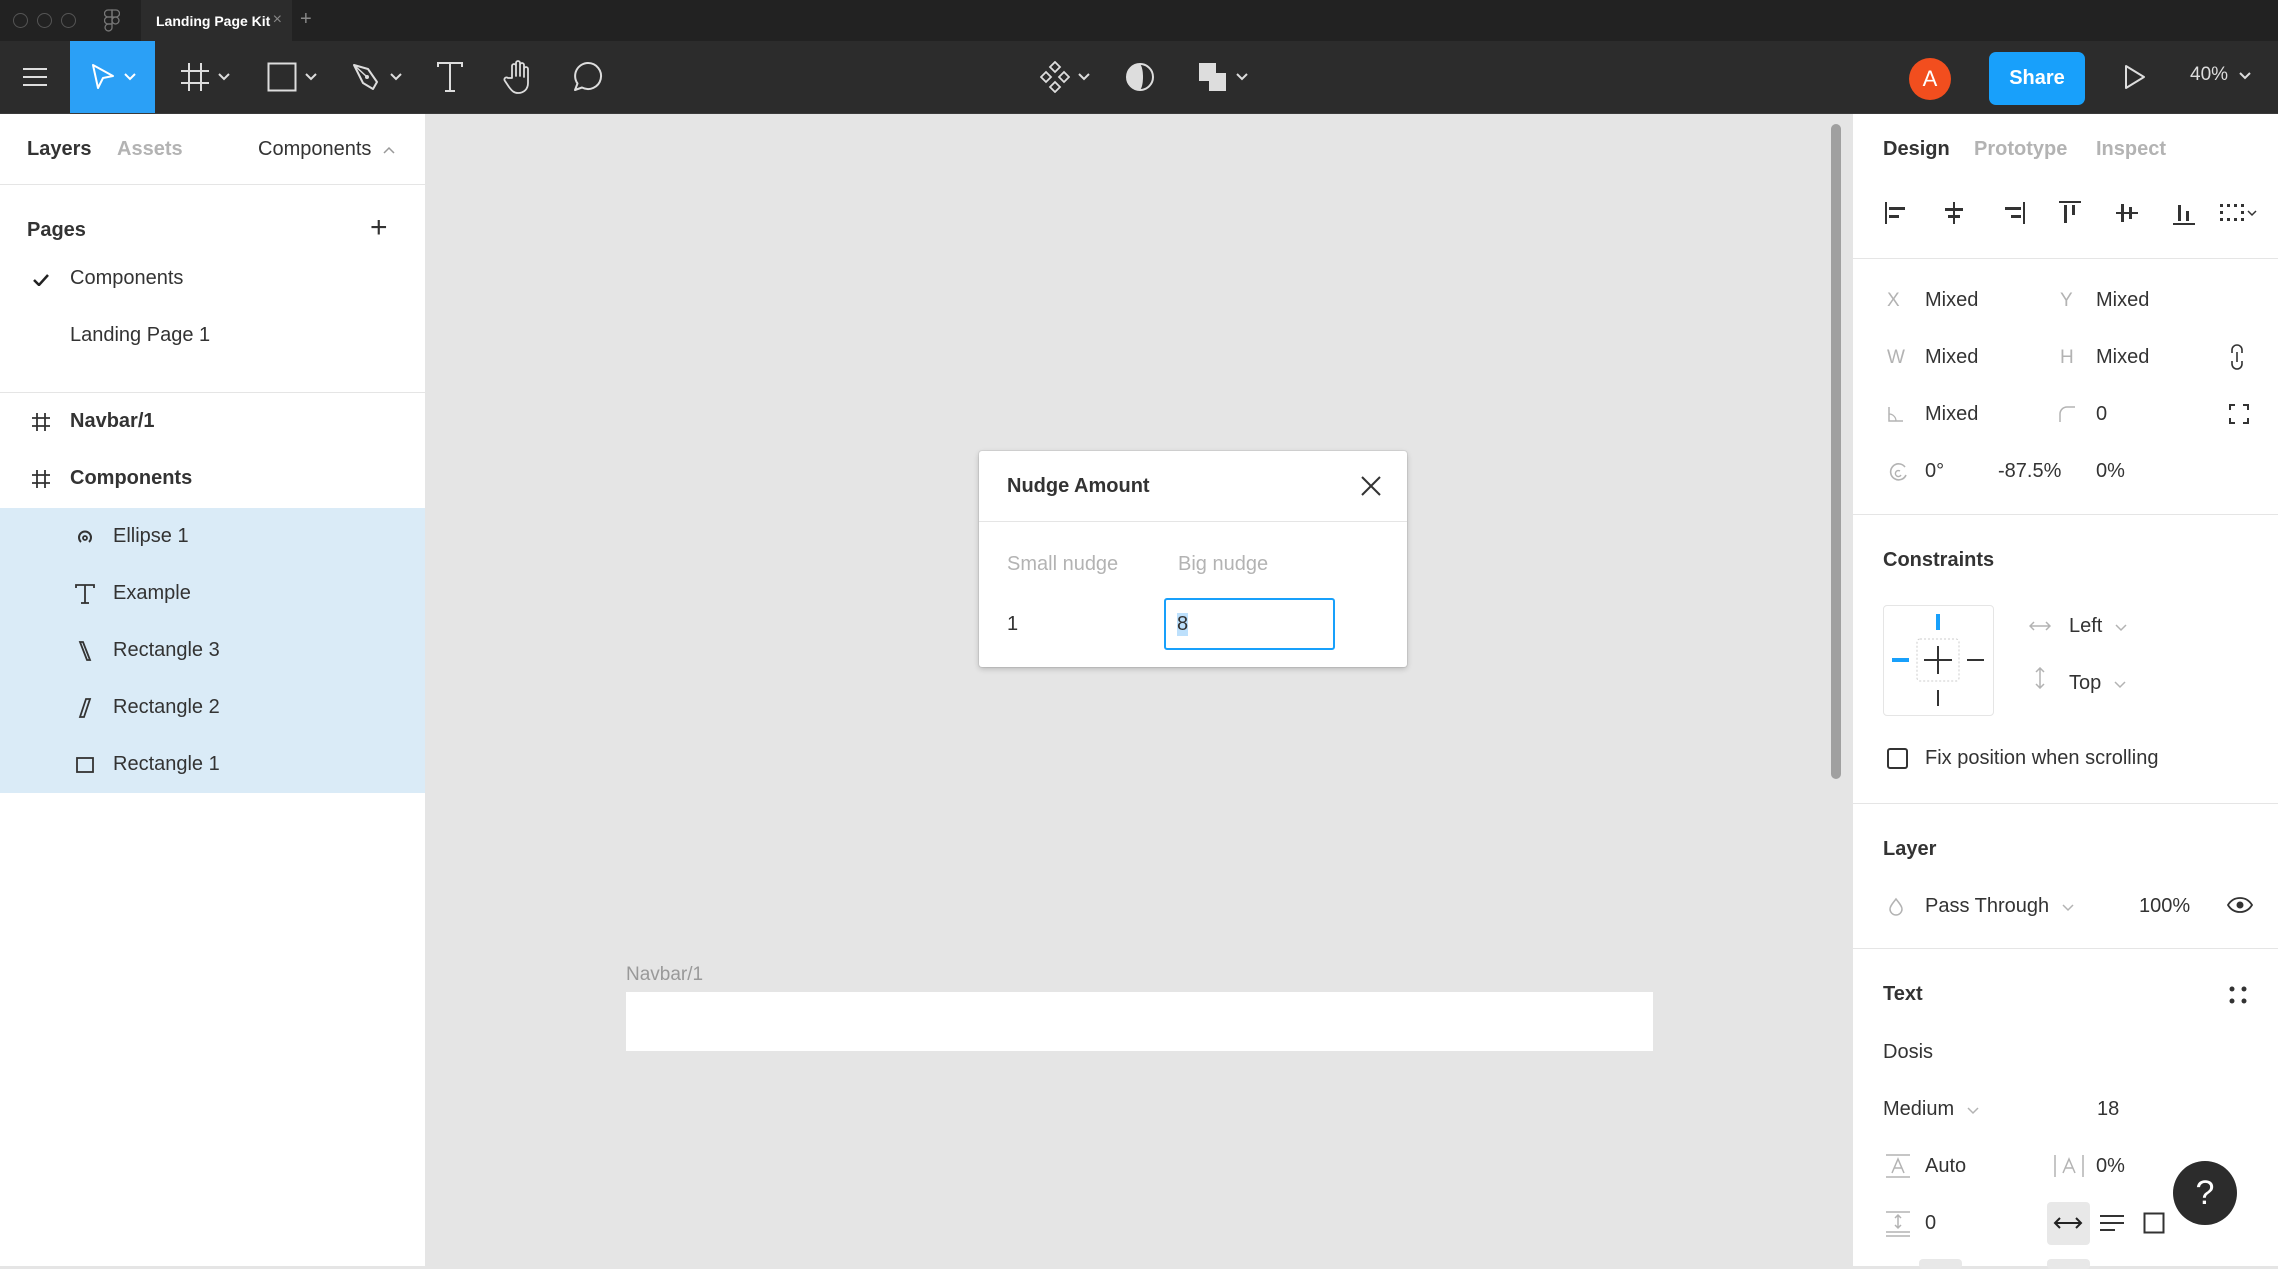 Image resolution: width=2278 pixels, height=1269 pixels. Describe the element at coordinates (212, 593) in the screenshot. I see `layer-row-example: Example` at that location.